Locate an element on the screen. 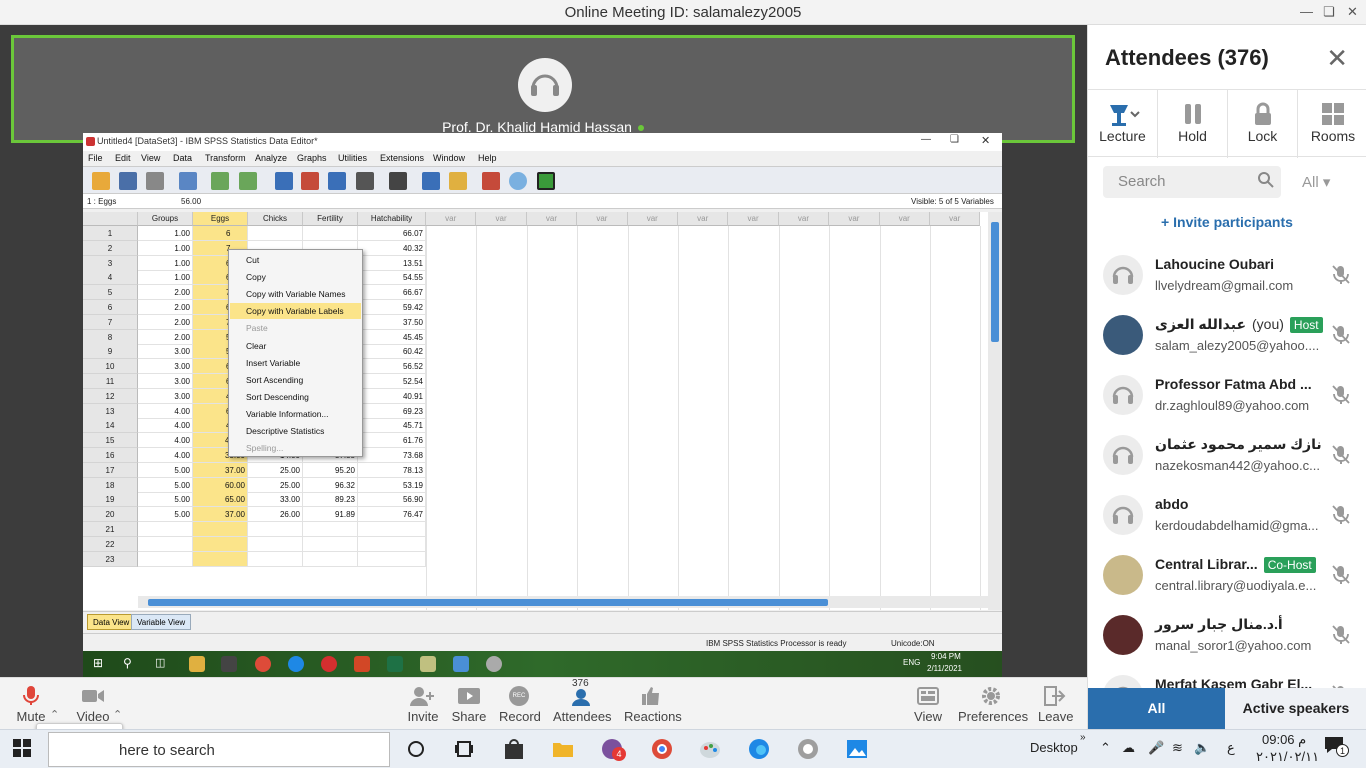  context-menu-copy-with-variable-names: Copy with Variable Names is located at coordinates (295, 294).